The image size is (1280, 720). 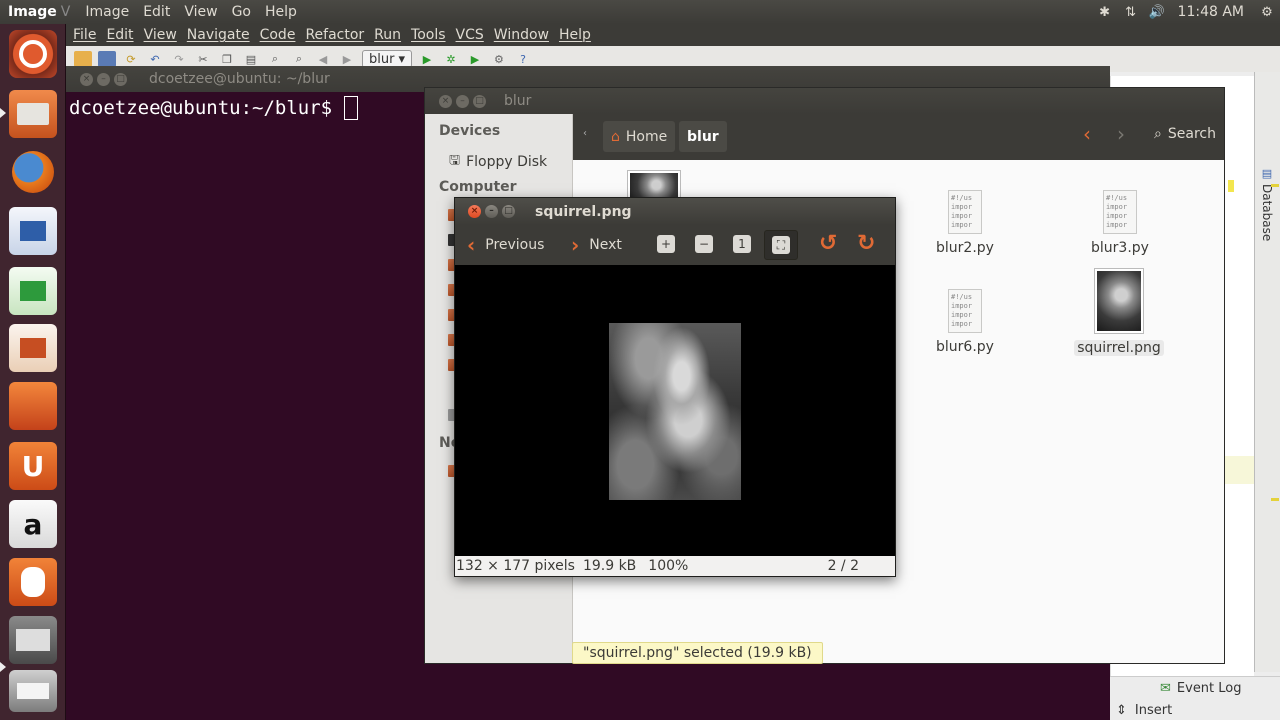 I want to click on ide-menu-code: Code, so click(x=278, y=35).